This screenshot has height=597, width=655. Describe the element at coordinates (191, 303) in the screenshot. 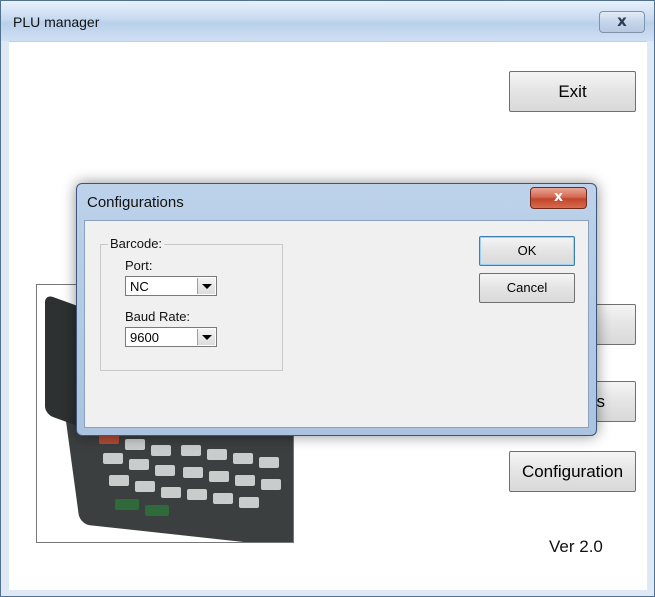

I see `barcode-group: Barcode: Port: NC Baud Rate: 9600` at that location.